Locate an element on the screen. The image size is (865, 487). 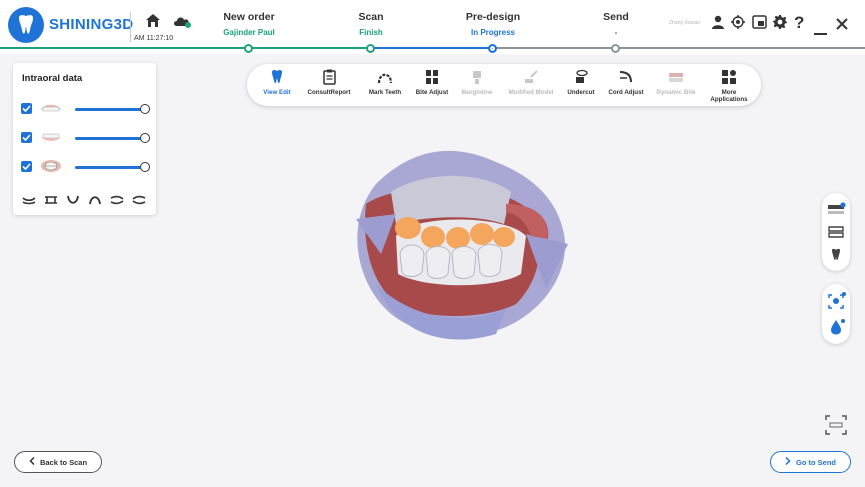
tool-label: More Applications is located at coordinates (729, 96).